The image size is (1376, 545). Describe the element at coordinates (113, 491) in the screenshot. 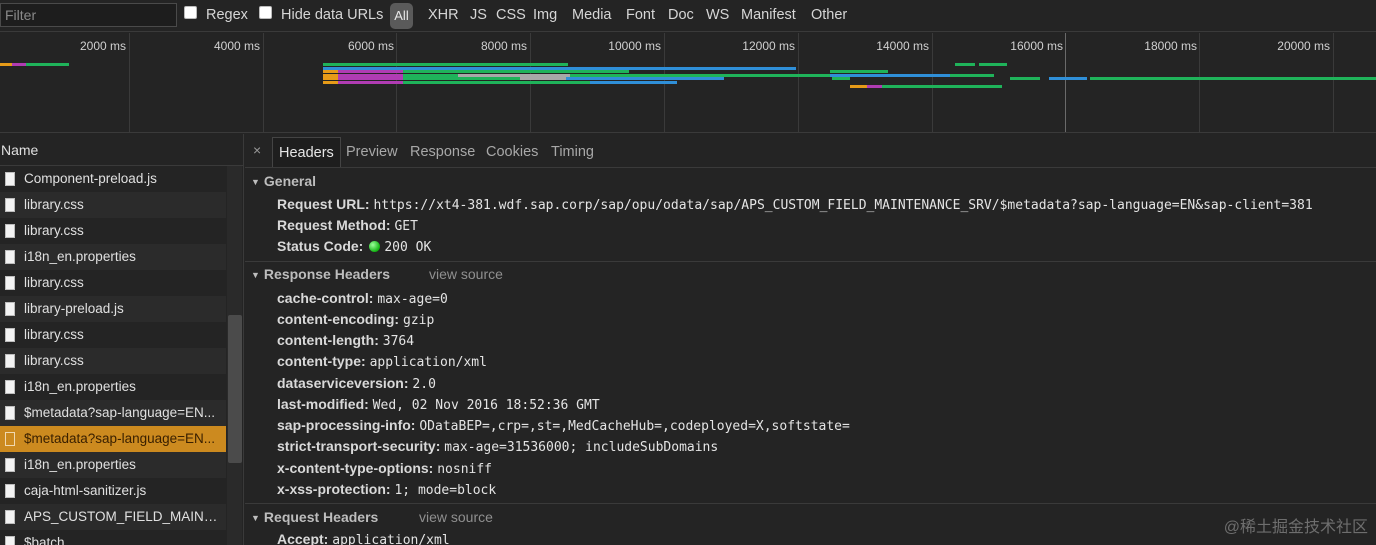

I see `request-row: caja-html-sanitizer.js` at that location.